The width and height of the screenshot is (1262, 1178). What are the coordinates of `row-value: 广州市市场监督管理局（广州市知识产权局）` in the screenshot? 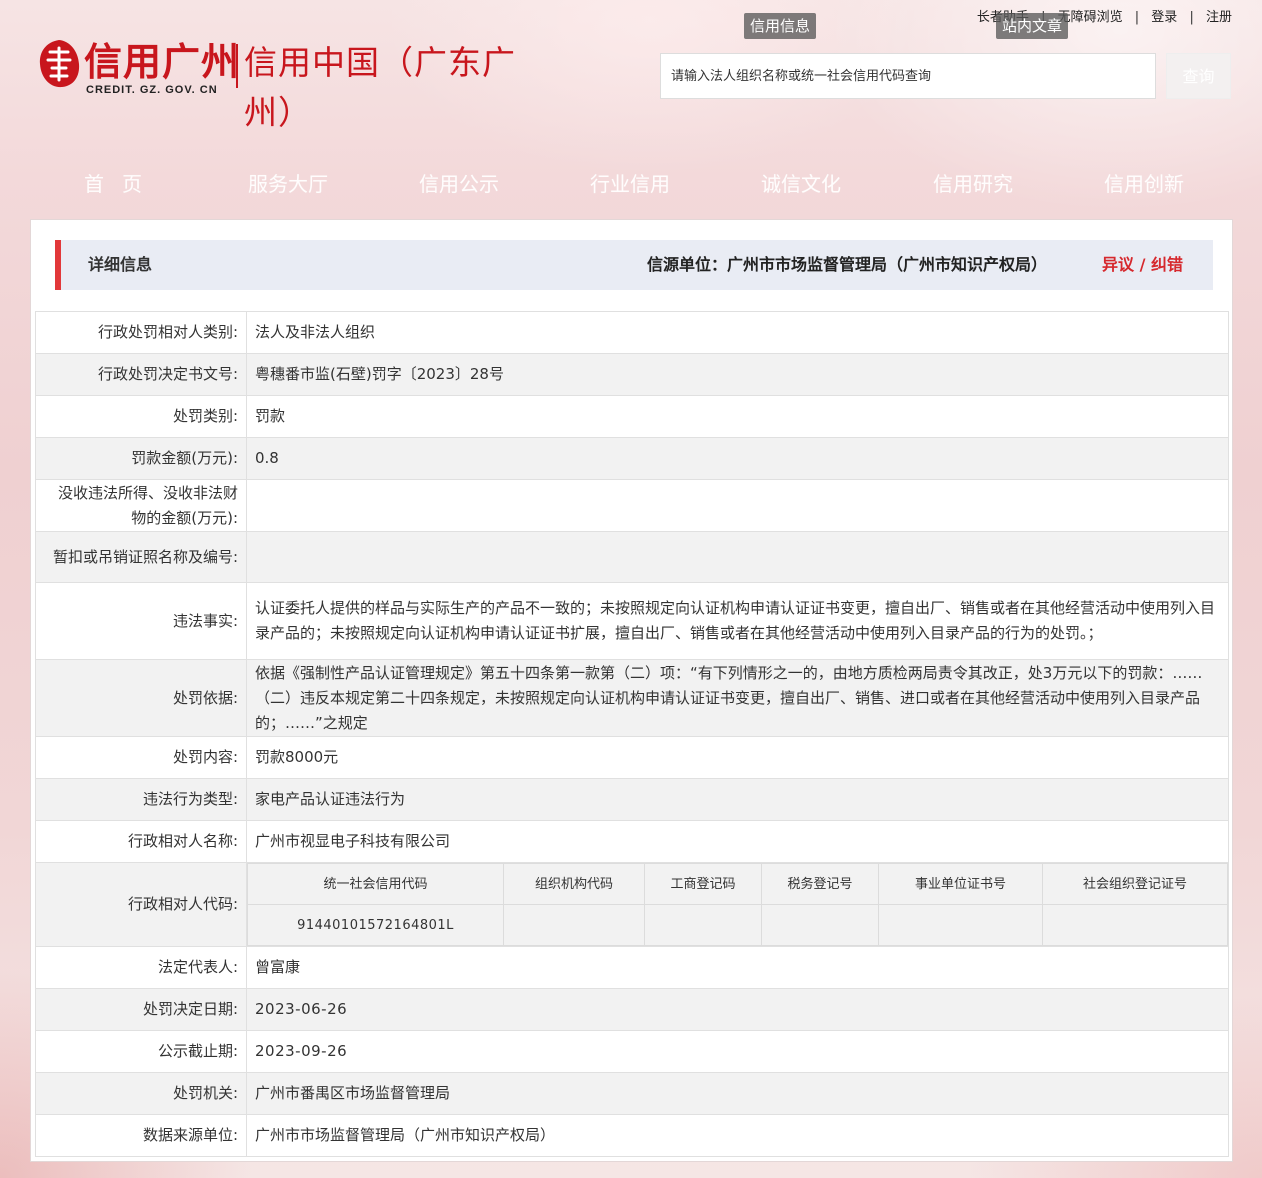 It's located at (737, 1135).